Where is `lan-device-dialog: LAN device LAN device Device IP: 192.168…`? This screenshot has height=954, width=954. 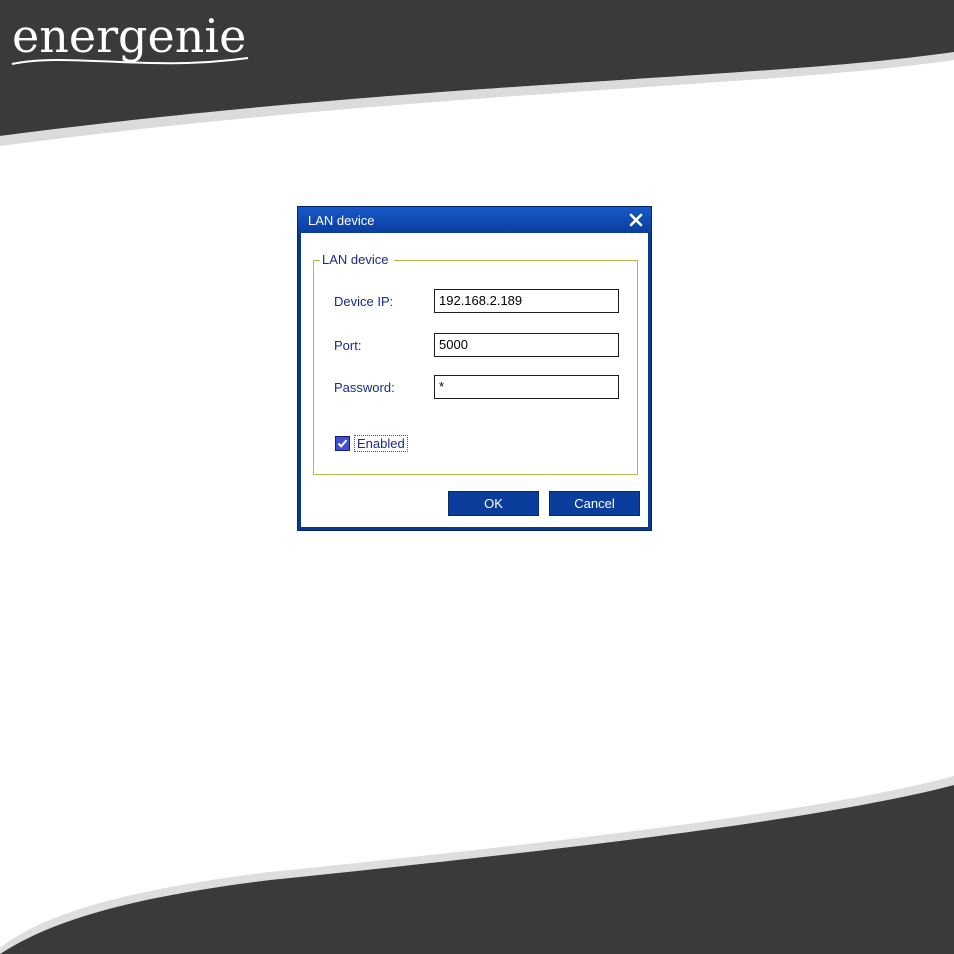 lan-device-dialog: LAN device LAN device Device IP: 192.168… is located at coordinates (474, 368).